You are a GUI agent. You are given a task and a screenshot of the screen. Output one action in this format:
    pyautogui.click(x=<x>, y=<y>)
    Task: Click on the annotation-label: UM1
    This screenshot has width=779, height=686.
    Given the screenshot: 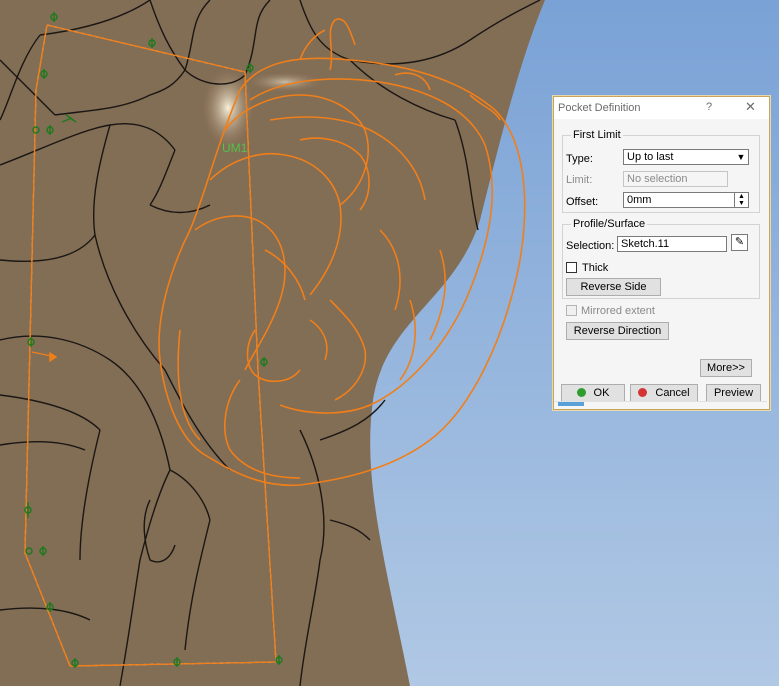 What is the action you would take?
    pyautogui.click(x=235, y=148)
    